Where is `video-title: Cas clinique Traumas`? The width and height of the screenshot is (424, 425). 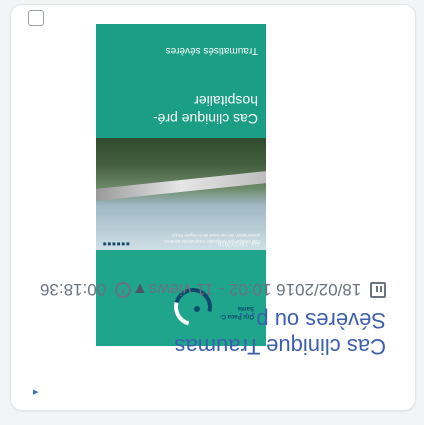
video-title: Cas clinique Traumas is located at coordinates (206, 346).